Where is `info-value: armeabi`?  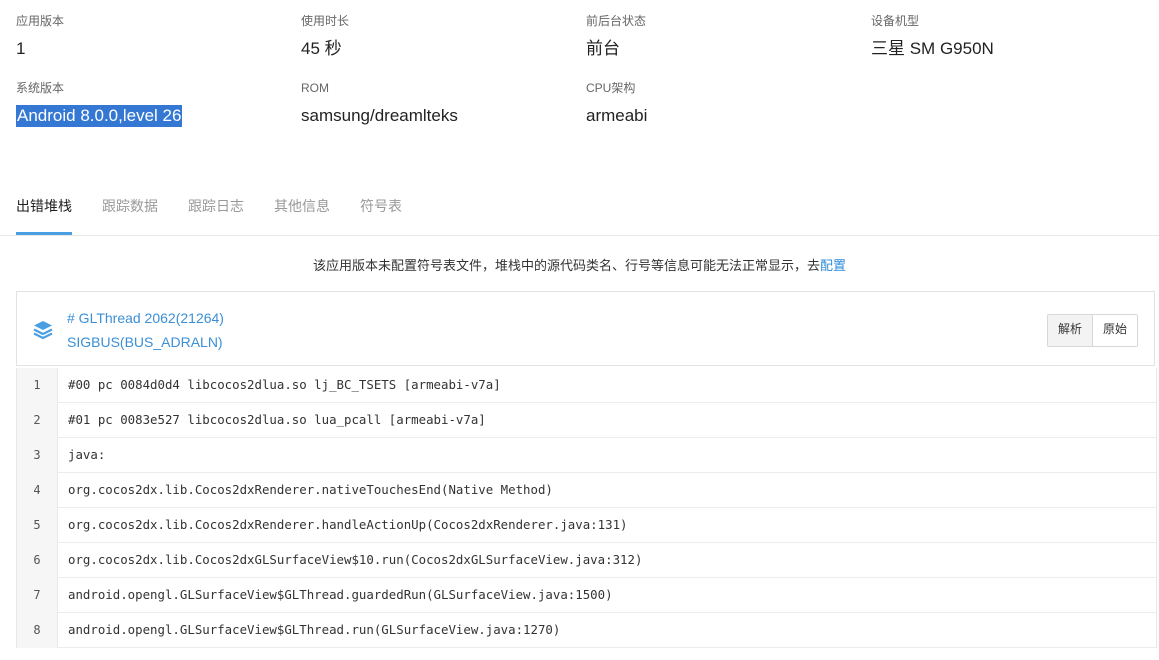
info-value: armeabi is located at coordinates (617, 115).